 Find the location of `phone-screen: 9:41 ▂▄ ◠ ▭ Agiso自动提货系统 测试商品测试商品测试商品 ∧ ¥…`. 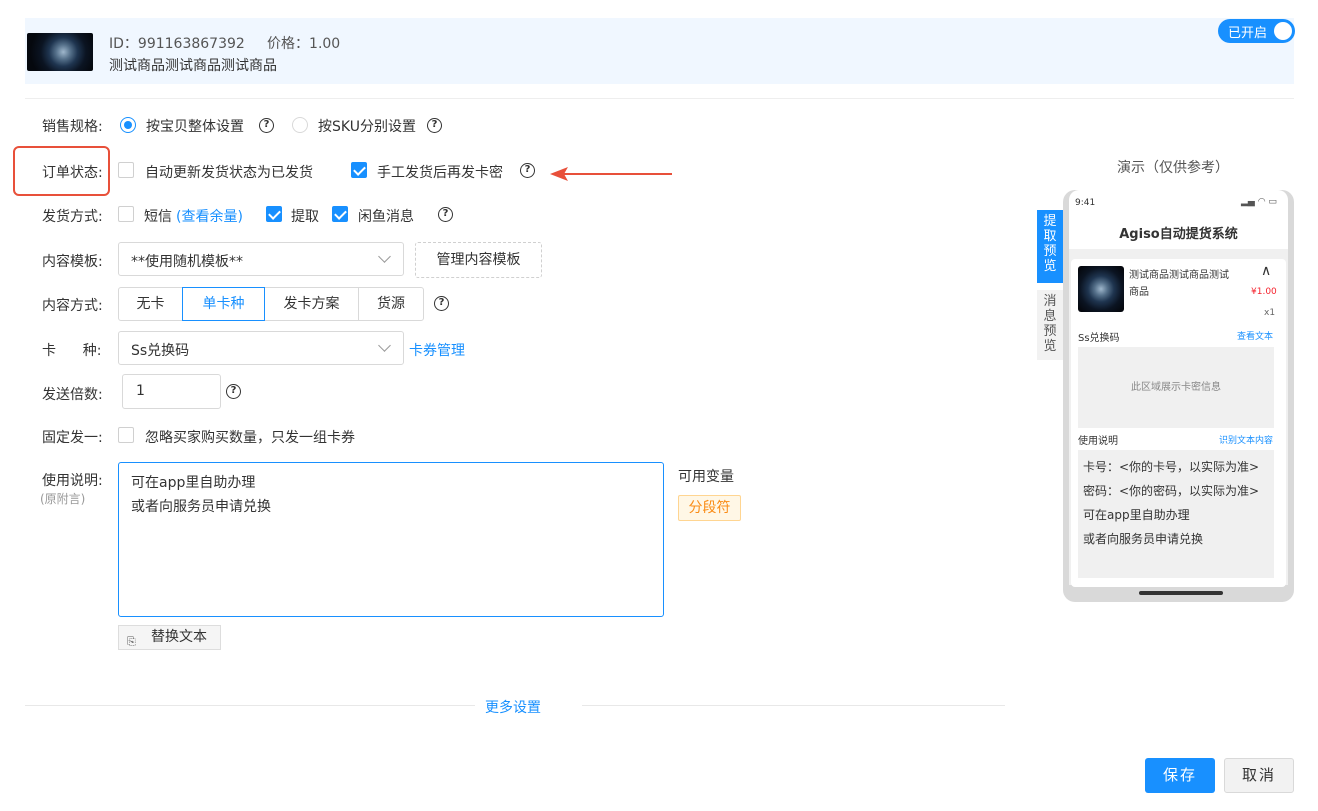

phone-screen: 9:41 ▂▄ ◠ ▭ Agiso自动提货系统 测试商品测试商品测试商品 ∧ ¥… is located at coordinates (1178, 388).